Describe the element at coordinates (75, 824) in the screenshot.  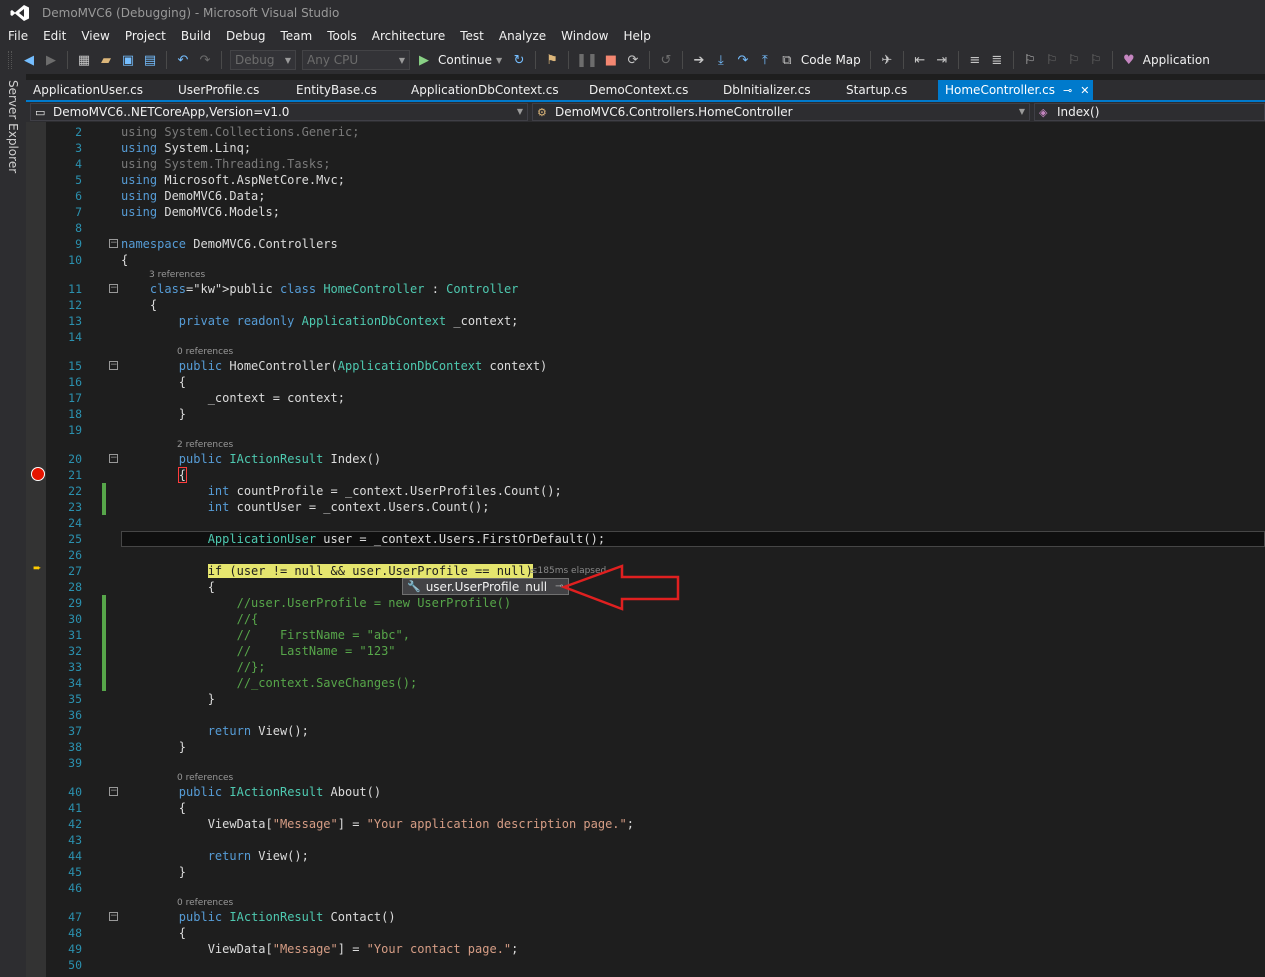
I see `line-number: 42` at that location.